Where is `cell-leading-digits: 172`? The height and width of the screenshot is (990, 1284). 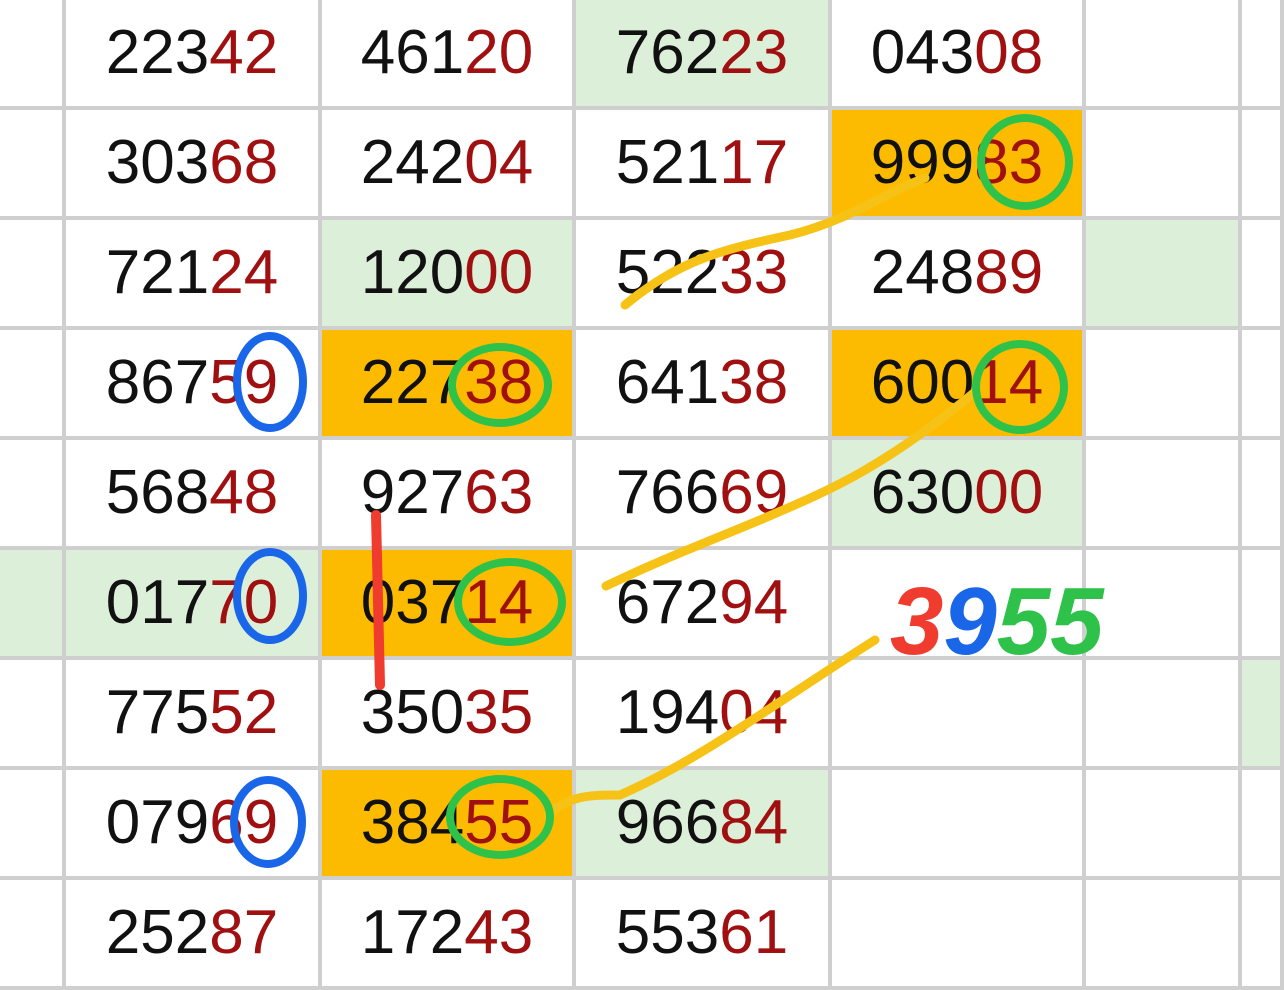
cell-leading-digits: 172 is located at coordinates (412, 933).